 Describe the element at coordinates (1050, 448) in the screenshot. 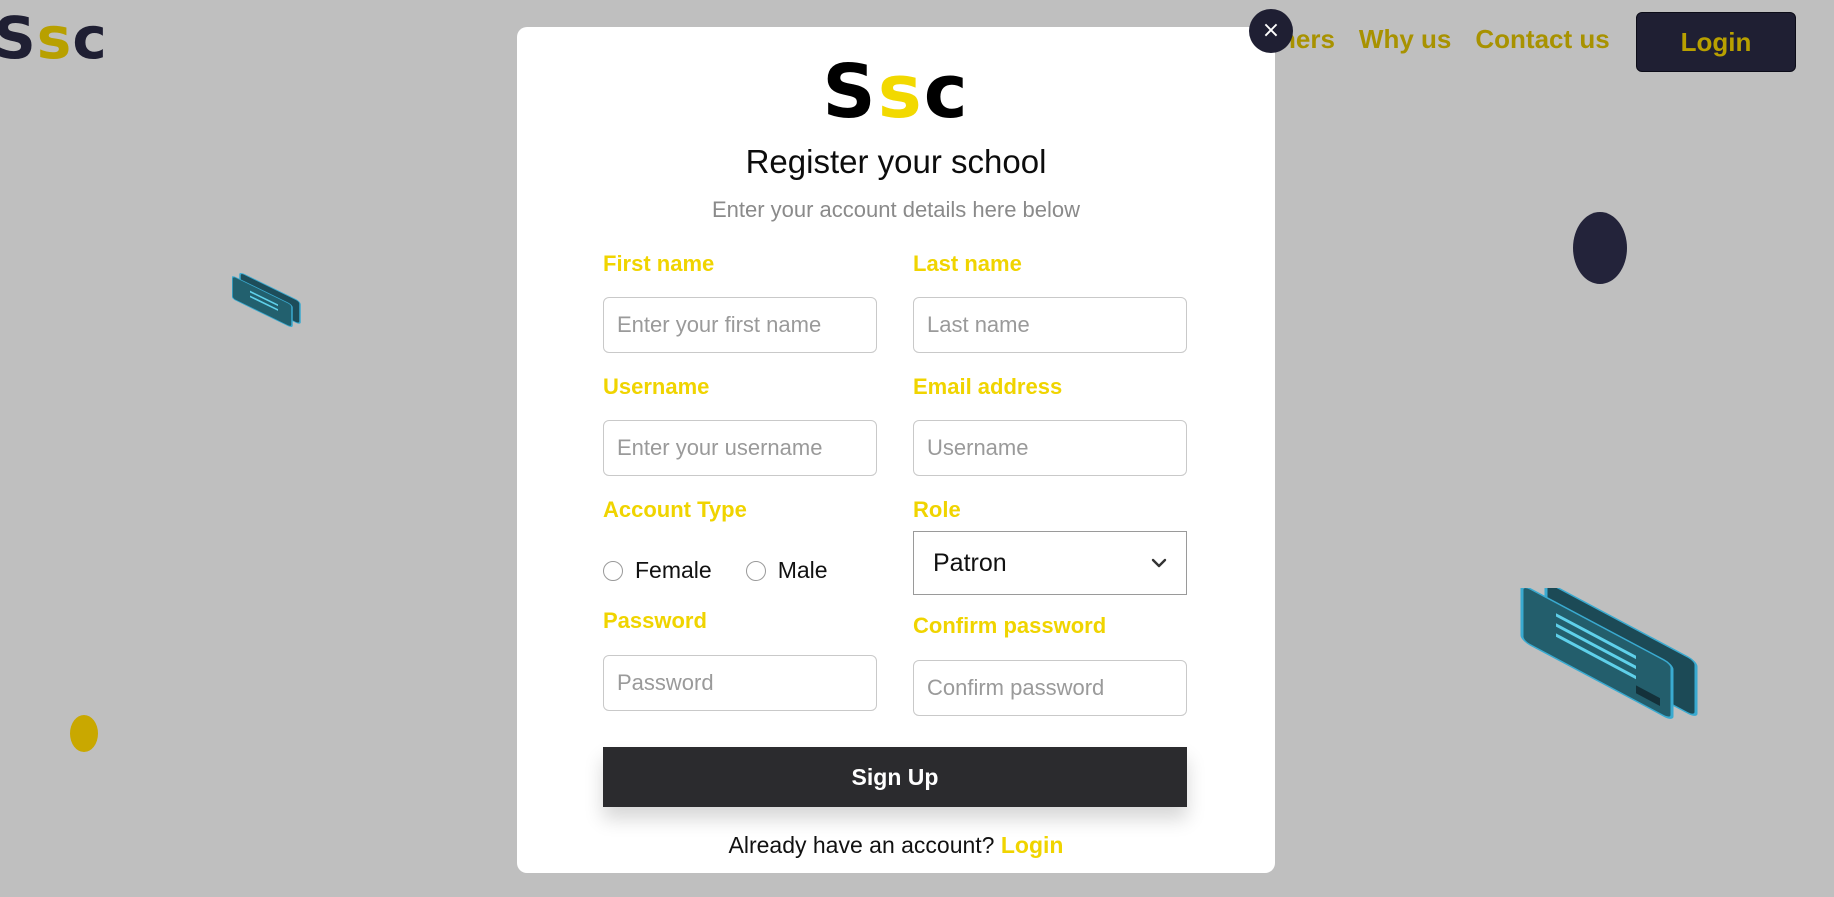

I see `email-input` at that location.